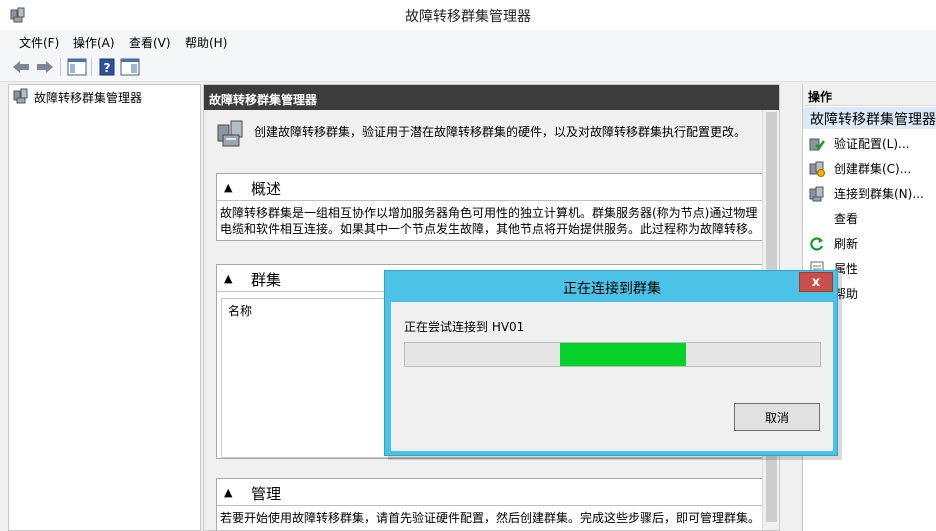  I want to click on action-refresh: 刷新, so click(869, 243).